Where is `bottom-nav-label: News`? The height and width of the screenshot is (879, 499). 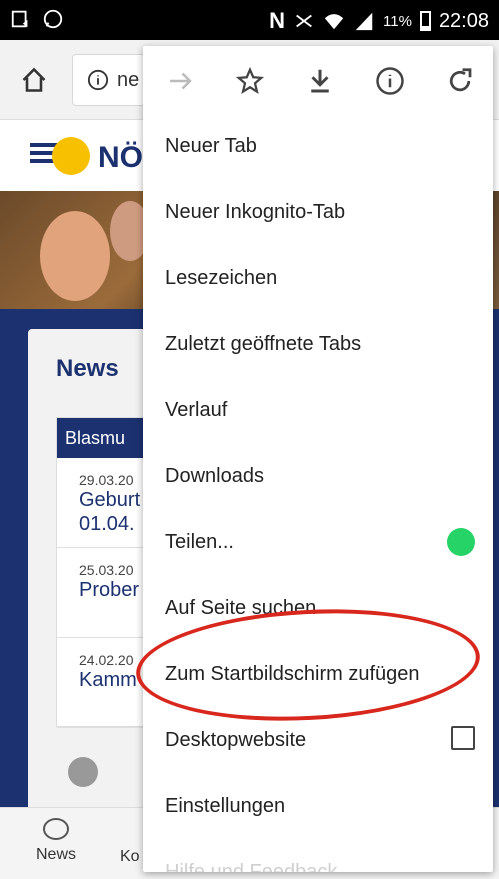
bottom-nav-label: News is located at coordinates (56, 854).